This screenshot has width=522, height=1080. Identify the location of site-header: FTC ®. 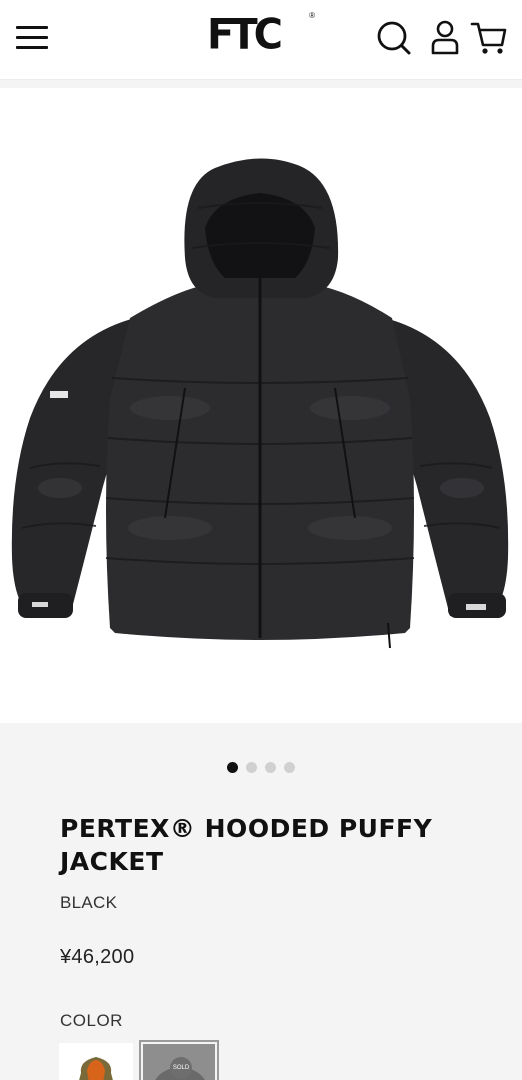
(261, 40).